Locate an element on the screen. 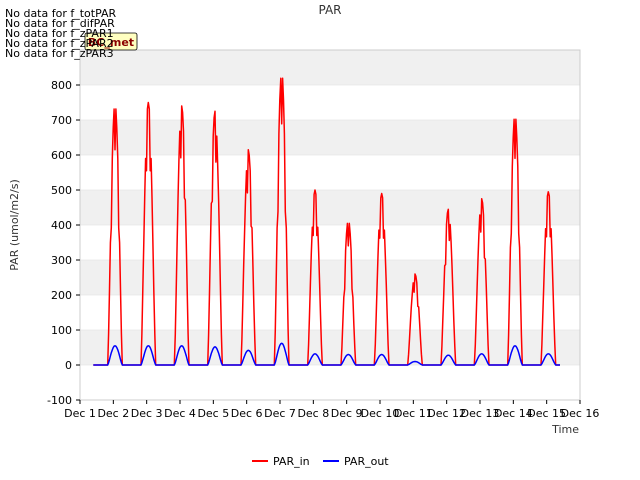 This screenshot has height=480, width=640. y-tick-label: -100 is located at coordinates (59, 400).